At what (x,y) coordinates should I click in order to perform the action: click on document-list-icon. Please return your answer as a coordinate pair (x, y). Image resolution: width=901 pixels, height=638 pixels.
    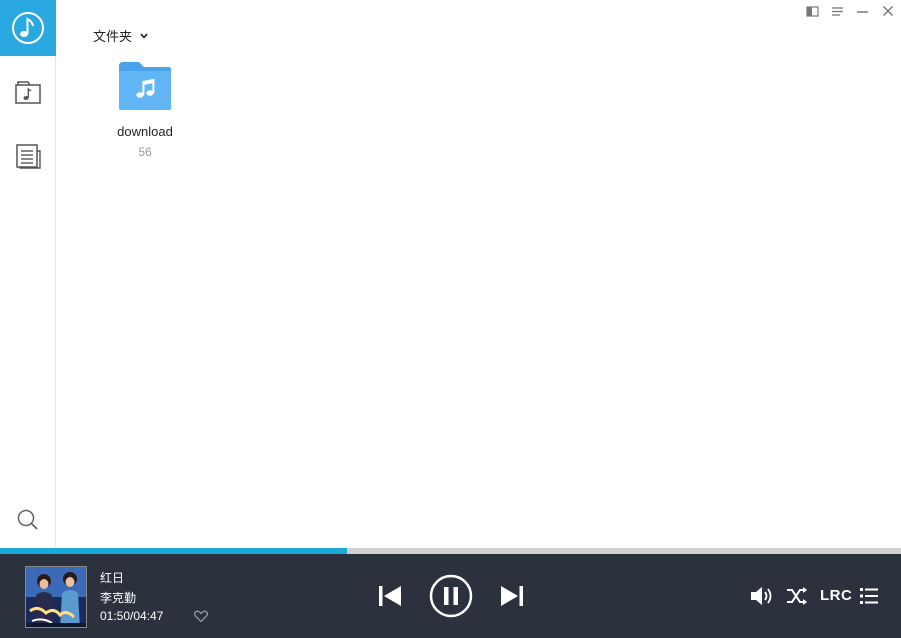
    Looking at the image, I should click on (28, 156).